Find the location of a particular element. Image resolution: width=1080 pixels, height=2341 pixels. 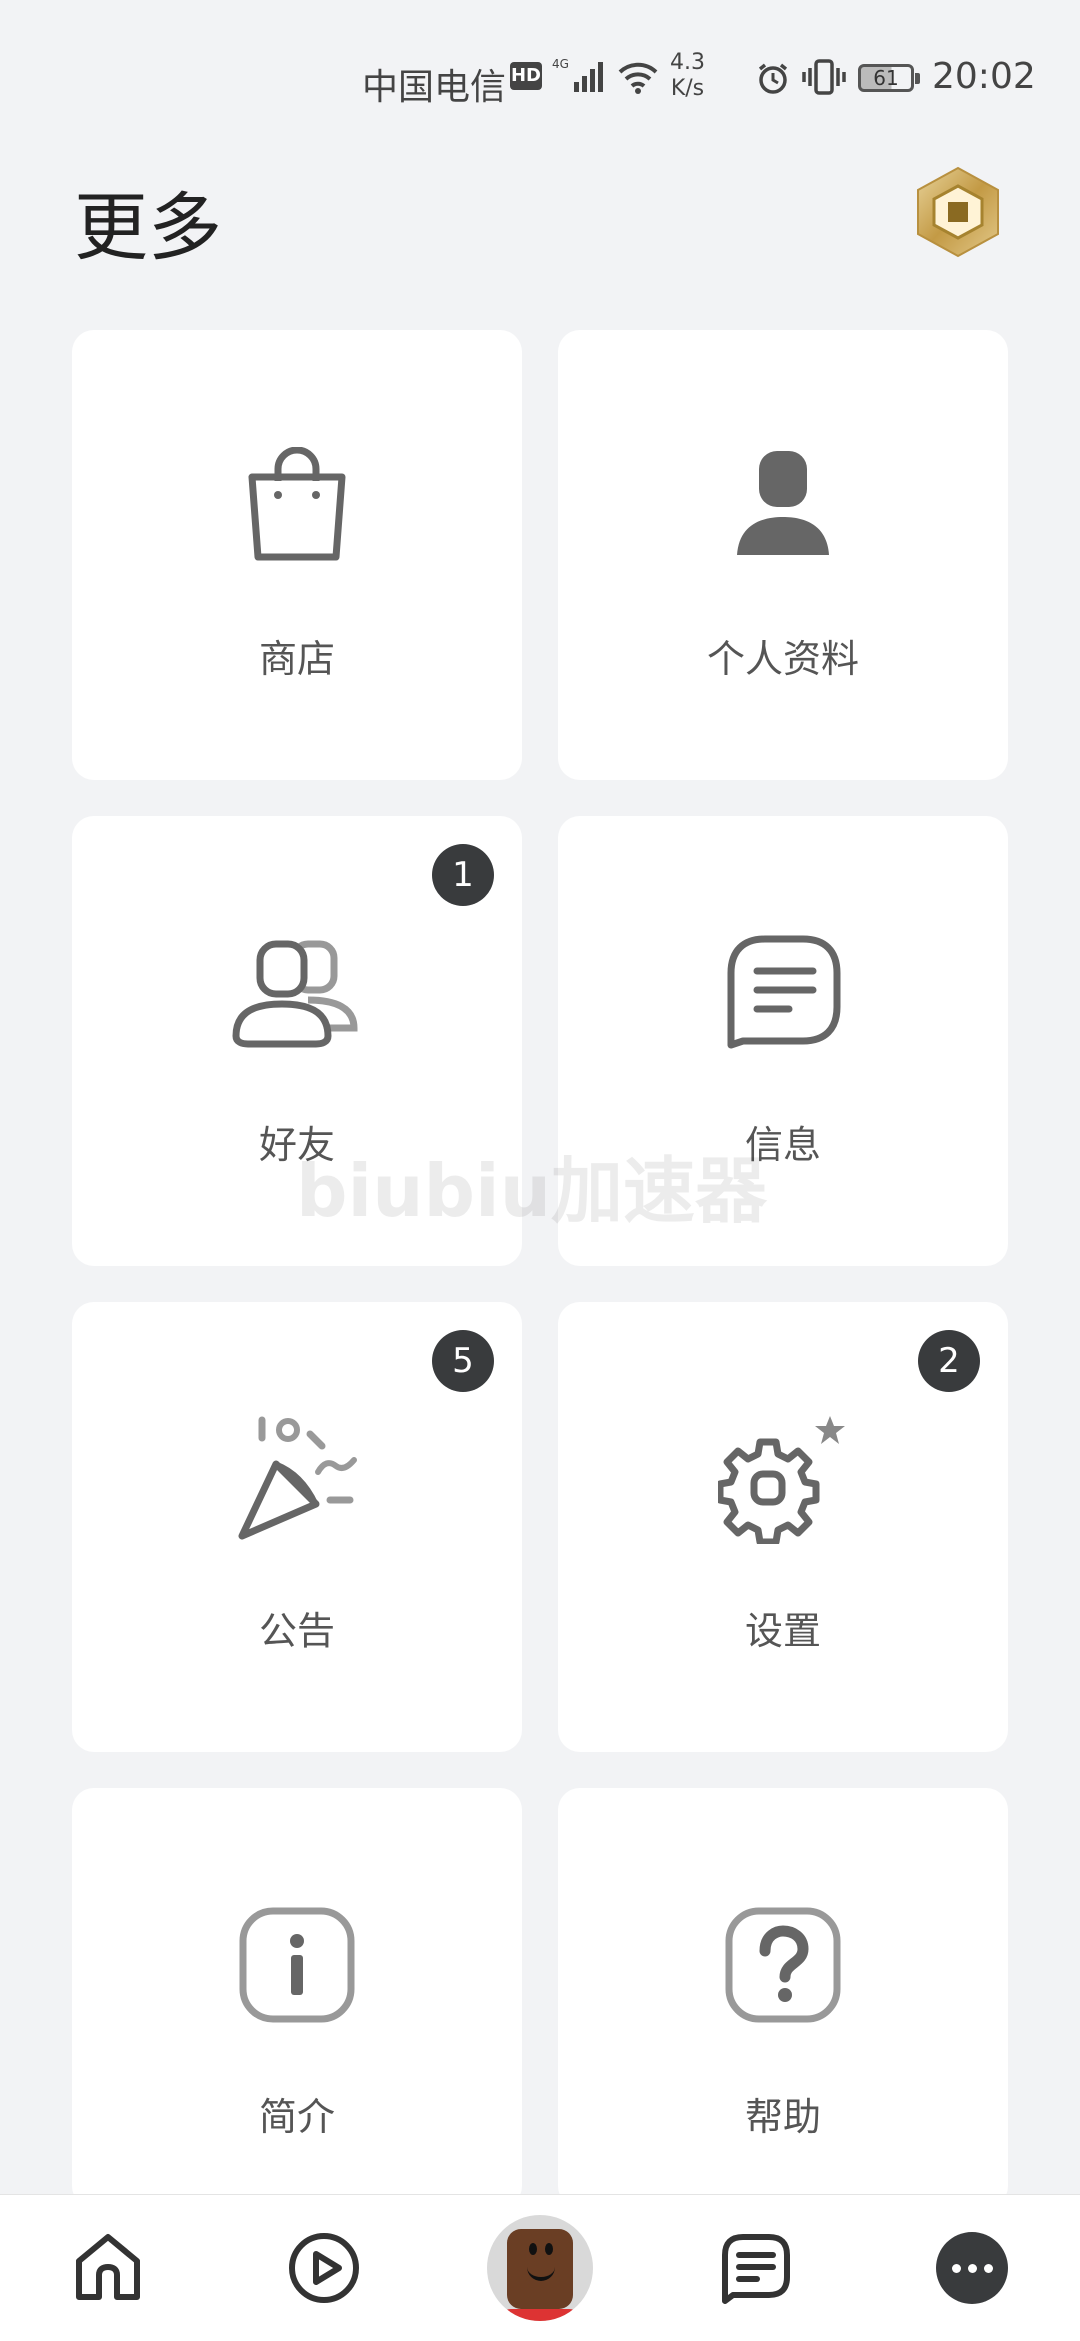

vibrate-icon is located at coordinates (824, 77).